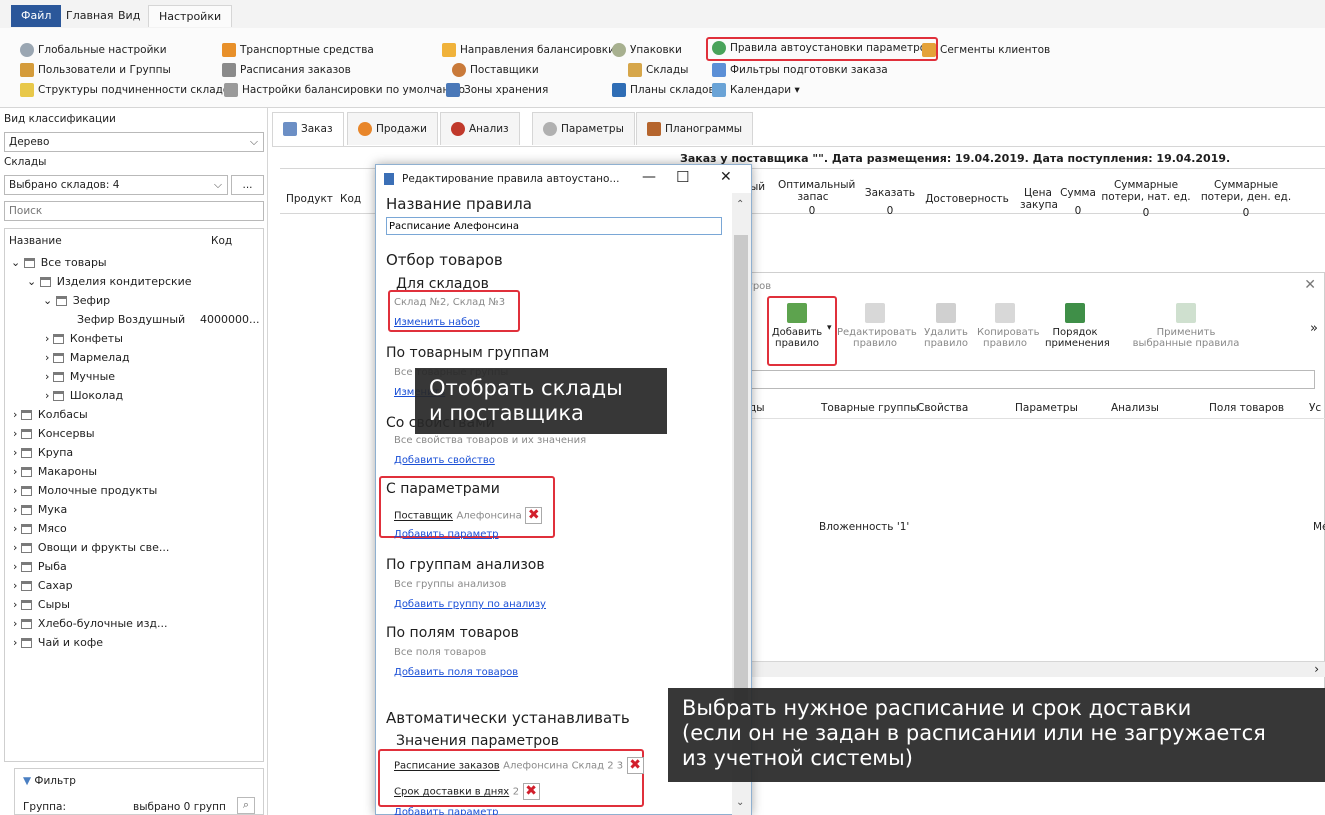  What do you see at coordinates (59, 262) in the screenshot?
I see `tree-node: ⌄ Все товары` at bounding box center [59, 262].